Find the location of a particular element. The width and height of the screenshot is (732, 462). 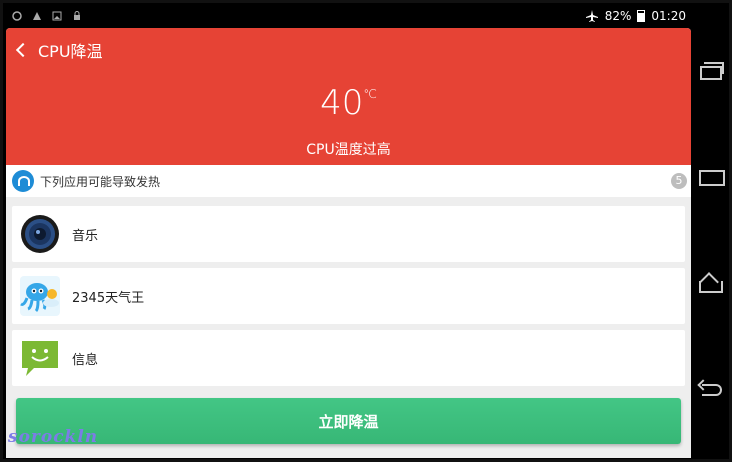

recent-apps-icon is located at coordinates (710, 72).